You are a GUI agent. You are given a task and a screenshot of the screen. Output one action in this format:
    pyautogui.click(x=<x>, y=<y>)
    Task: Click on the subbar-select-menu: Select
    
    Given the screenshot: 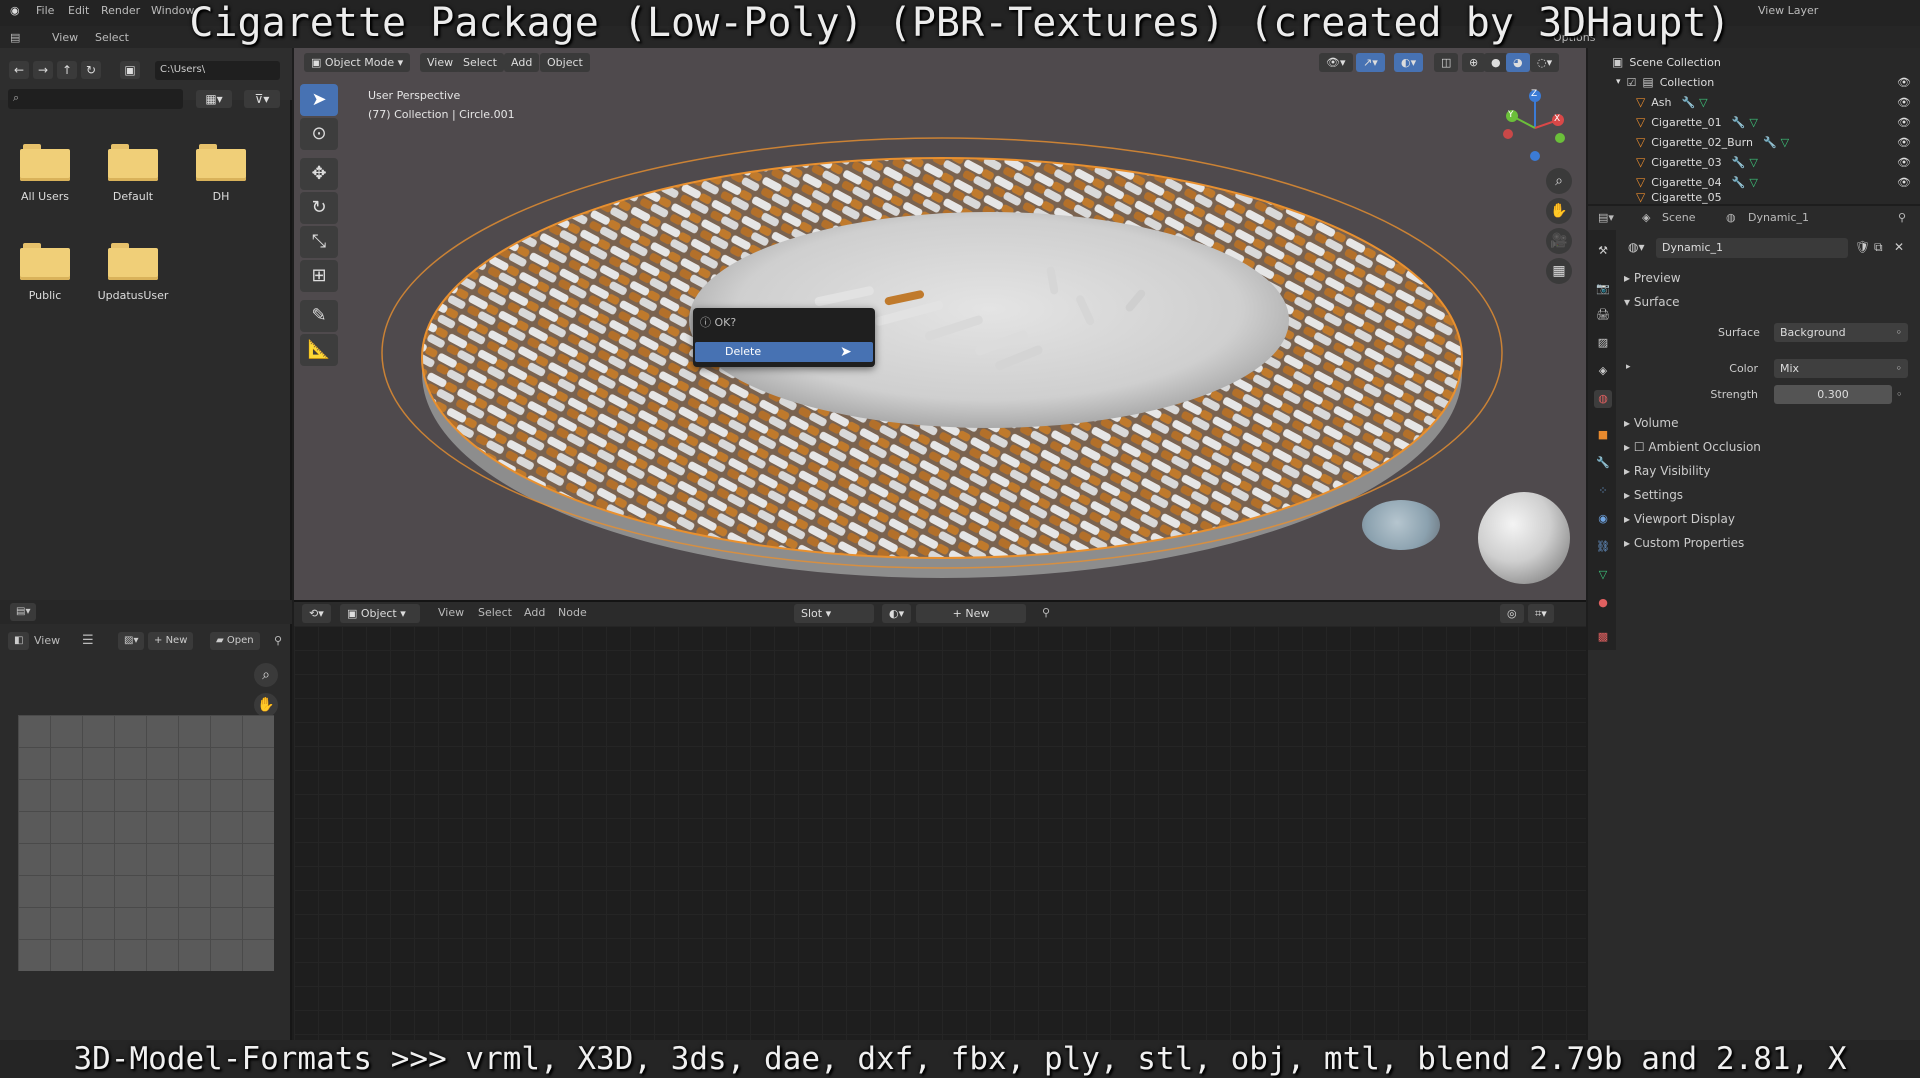 What is the action you would take?
    pyautogui.click(x=112, y=37)
    